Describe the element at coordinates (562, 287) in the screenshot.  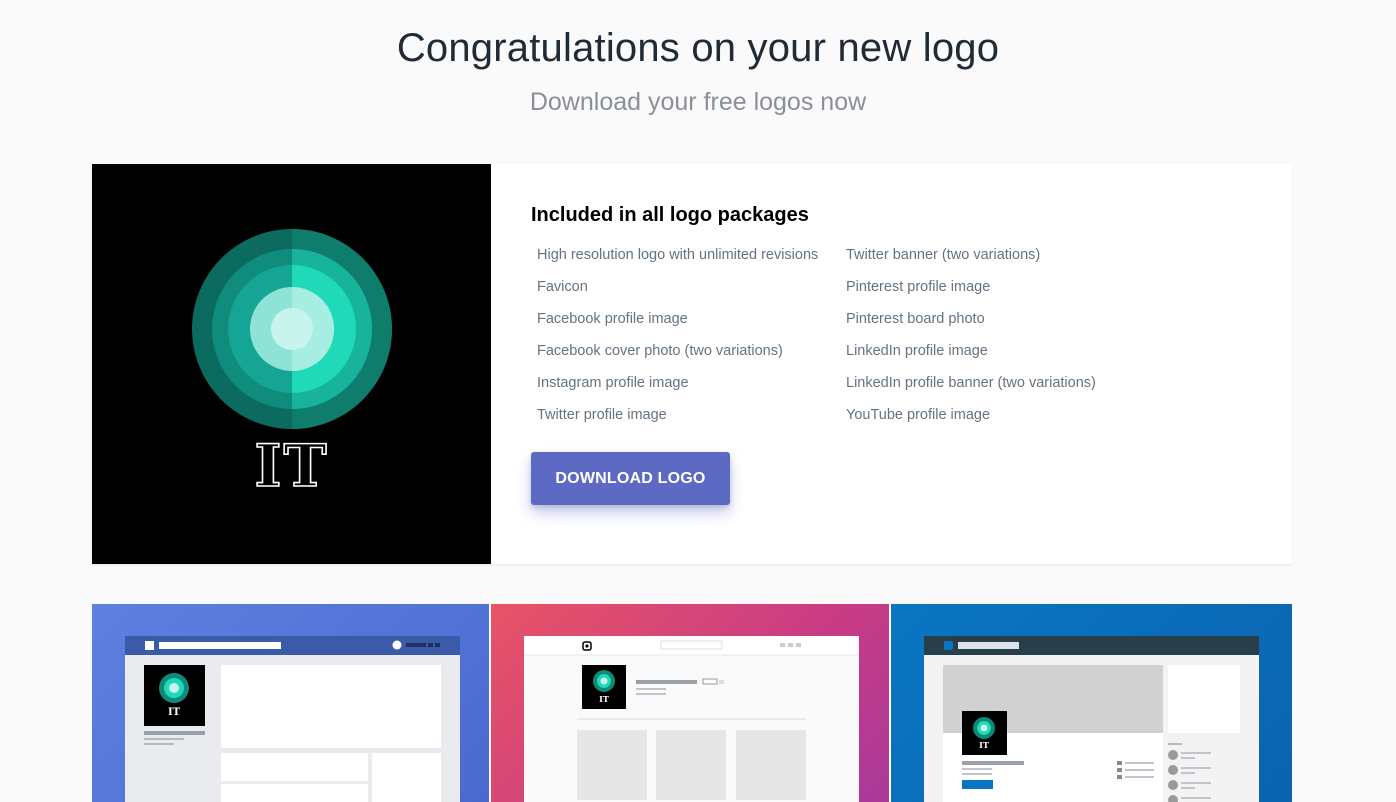
I see `feature-item: Favicon` at that location.